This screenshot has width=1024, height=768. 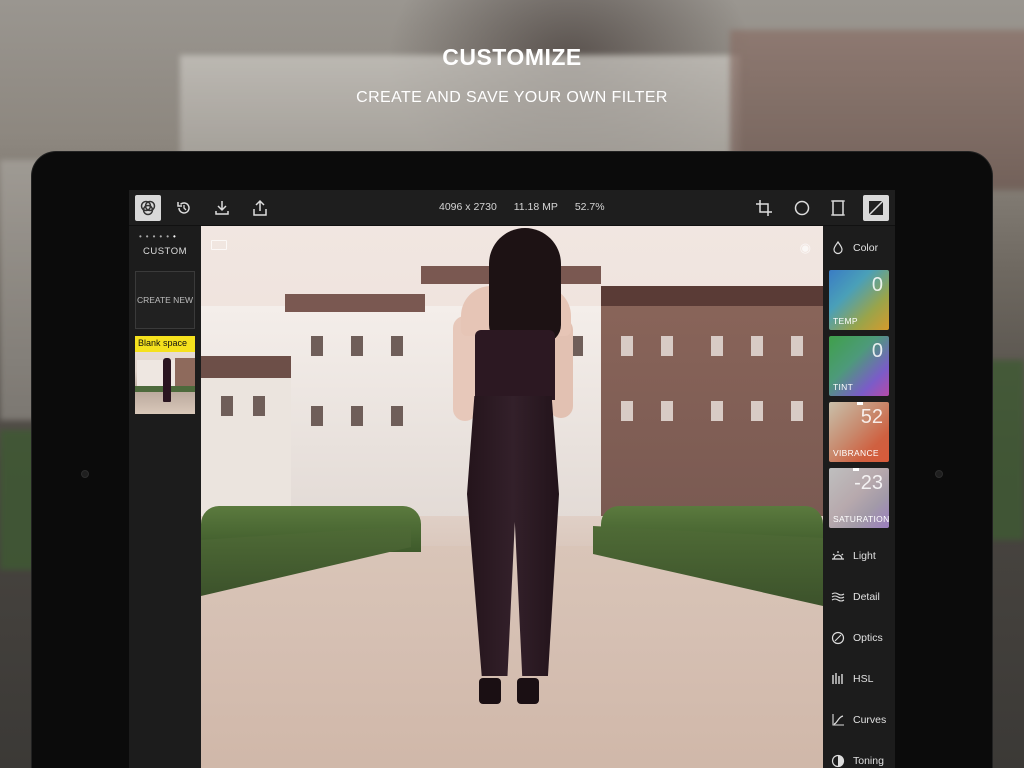 What do you see at coordinates (860, 403) in the screenshot?
I see `vibrance-indicator` at bounding box center [860, 403].